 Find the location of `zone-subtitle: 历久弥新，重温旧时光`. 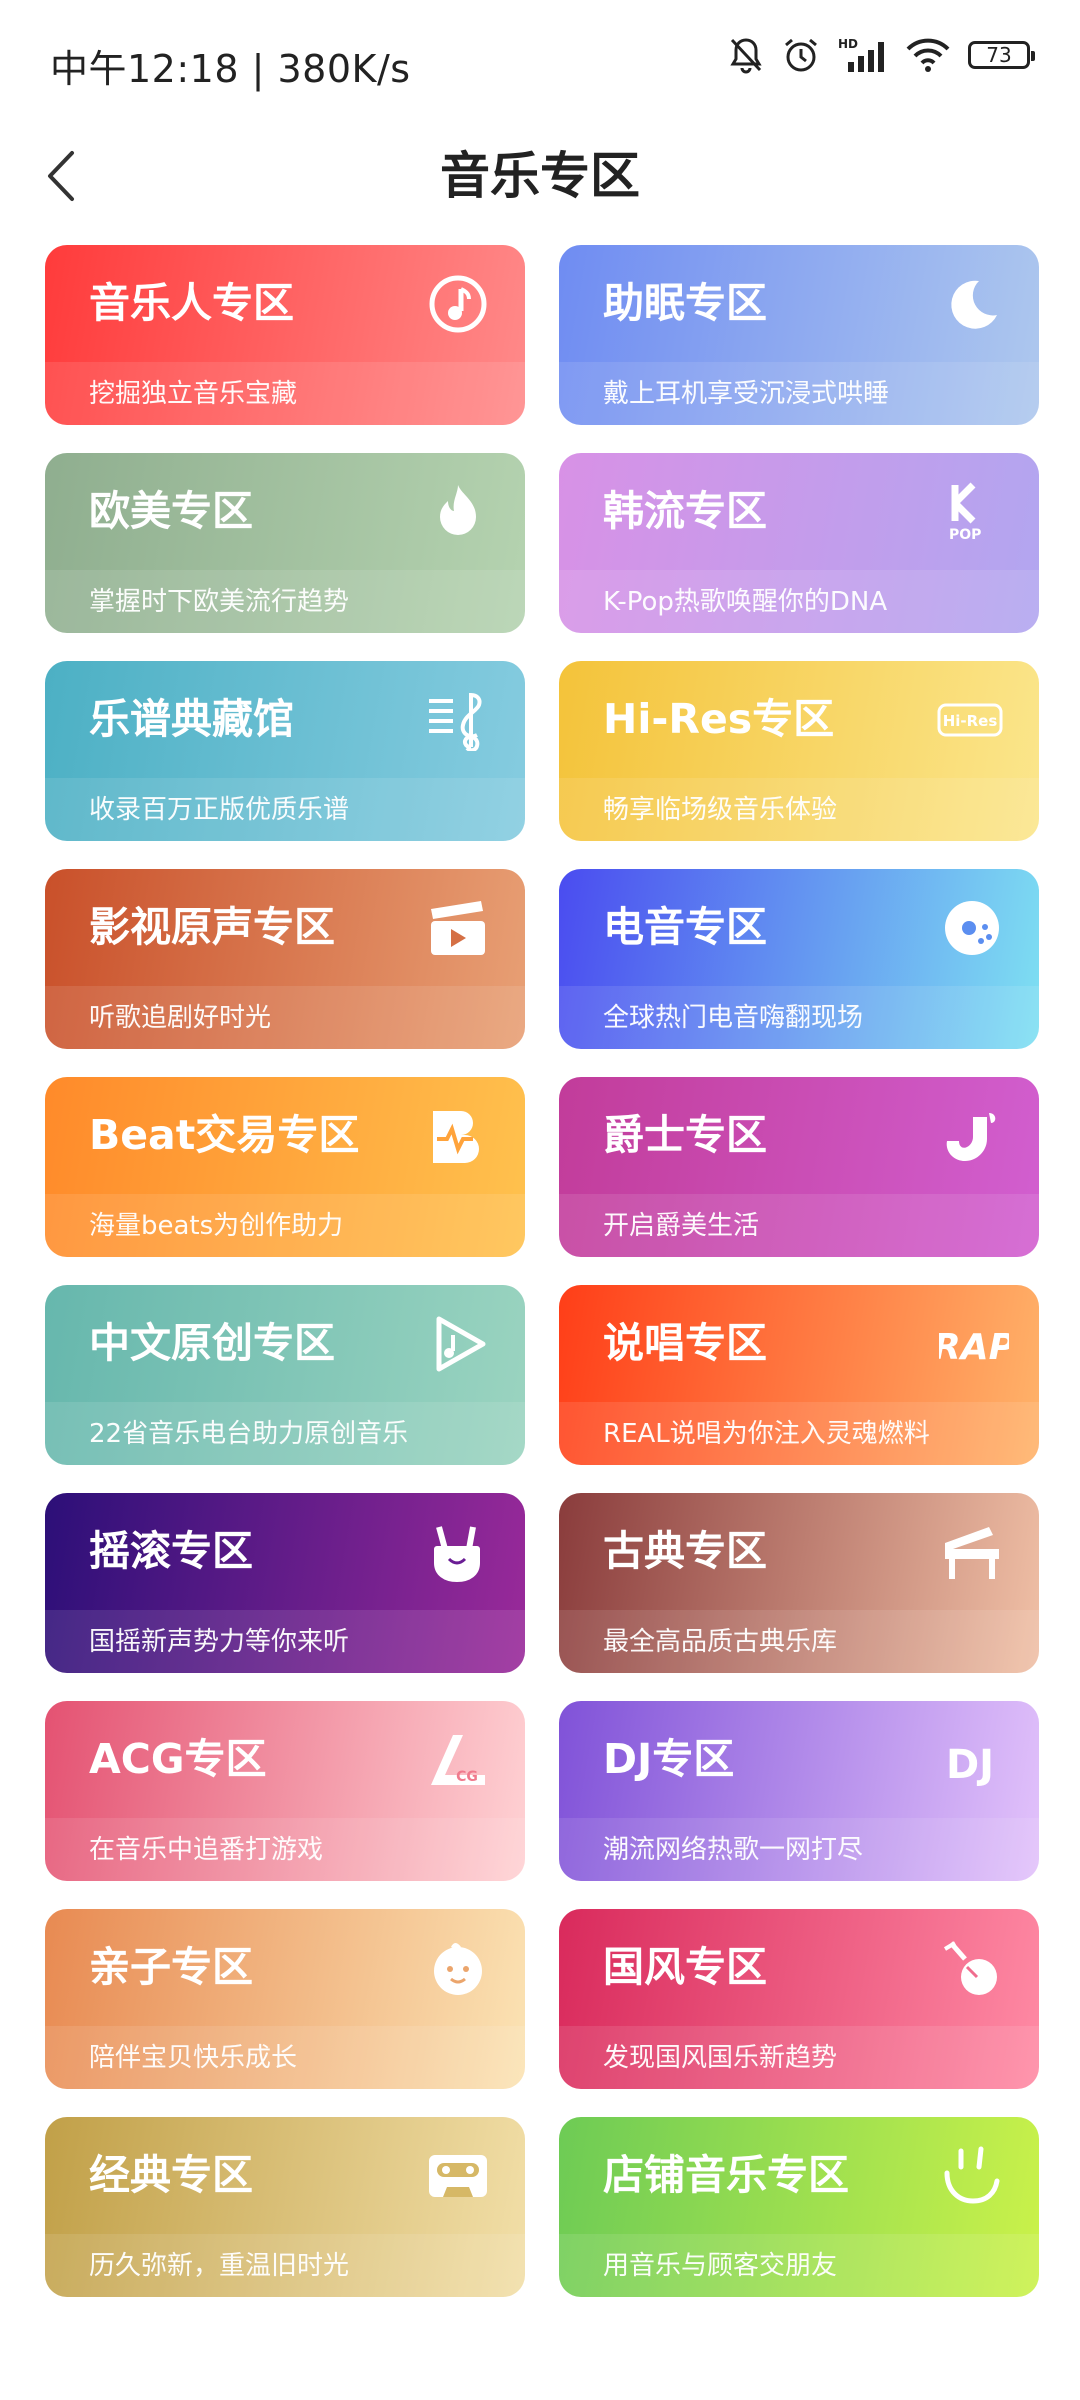

zone-subtitle: 历久弥新，重温旧时光 is located at coordinates (219, 2266).